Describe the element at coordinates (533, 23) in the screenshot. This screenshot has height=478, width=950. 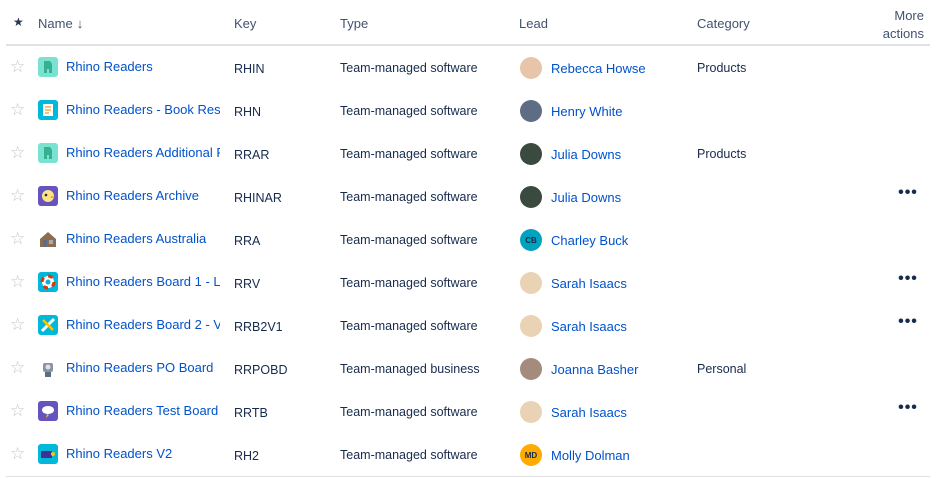
I see `lead-column-header: Lead` at that location.